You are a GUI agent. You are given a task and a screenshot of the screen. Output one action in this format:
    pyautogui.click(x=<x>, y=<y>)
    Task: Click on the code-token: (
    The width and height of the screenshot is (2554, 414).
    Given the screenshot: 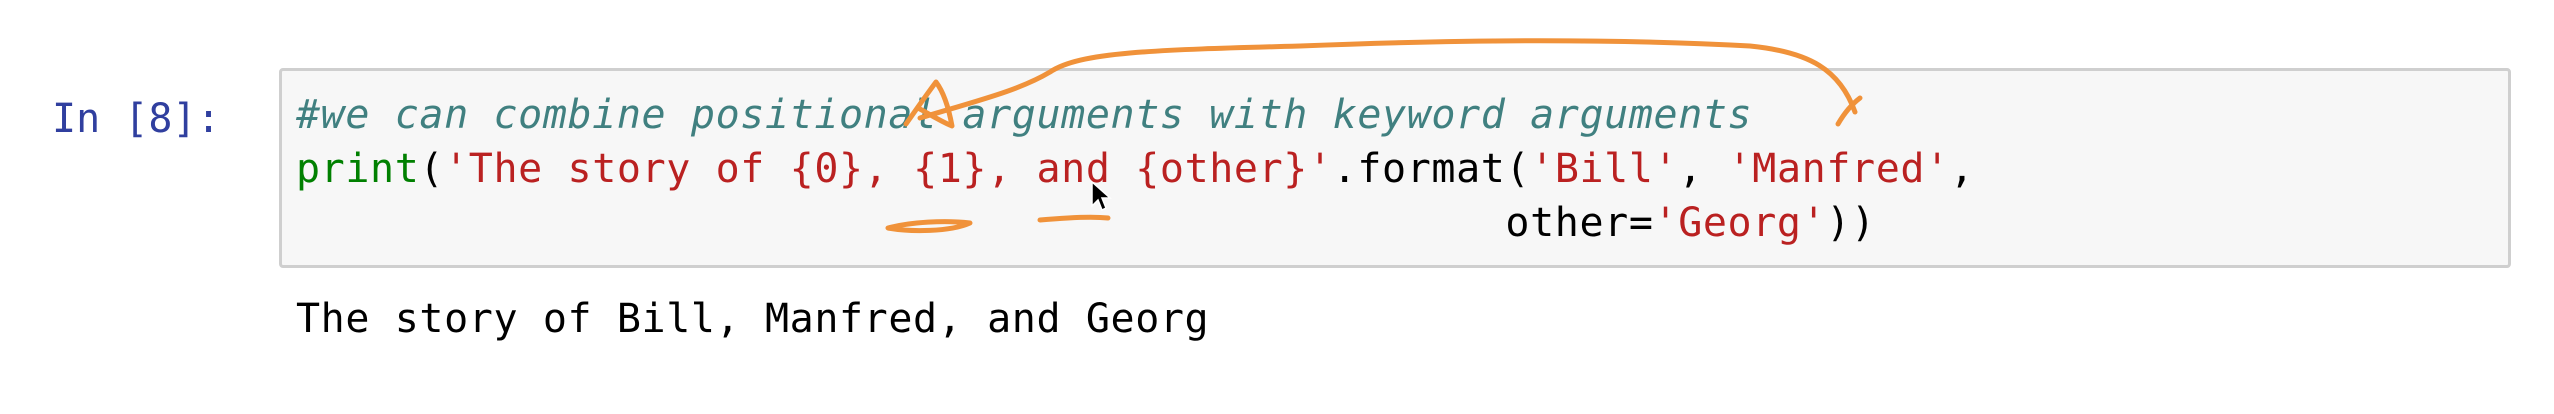 What is the action you would take?
    pyautogui.click(x=432, y=169)
    